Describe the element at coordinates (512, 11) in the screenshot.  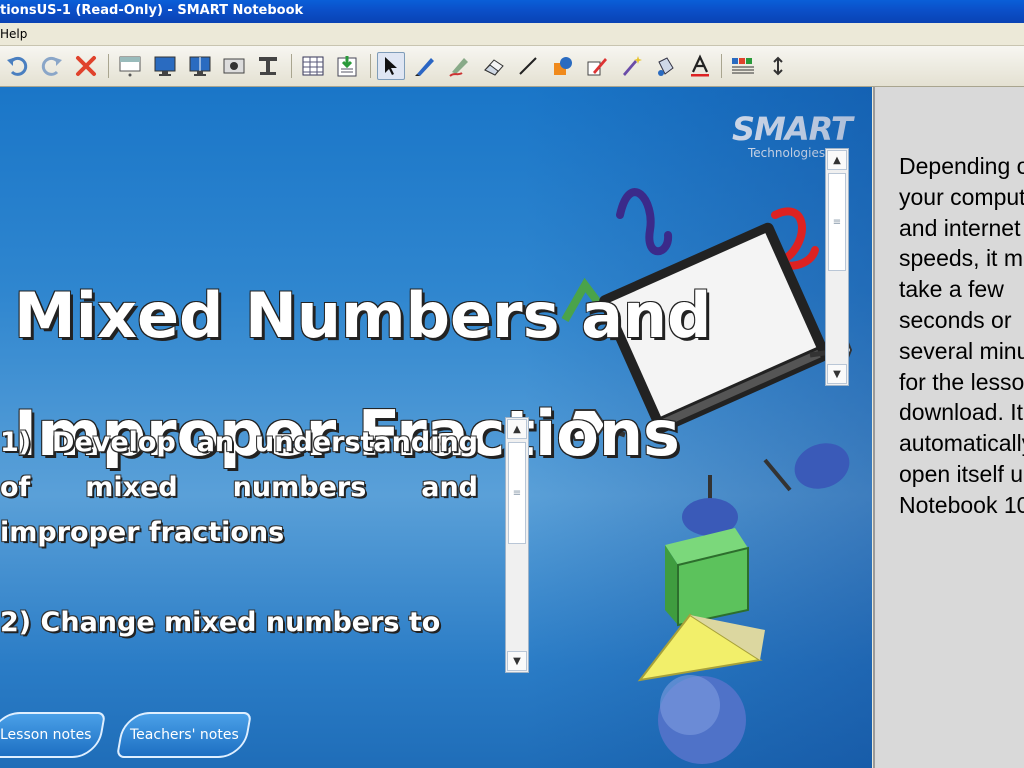
I see `window-title-bar: tionsUS-1 (Read-Only) - SMART Notebook` at that location.